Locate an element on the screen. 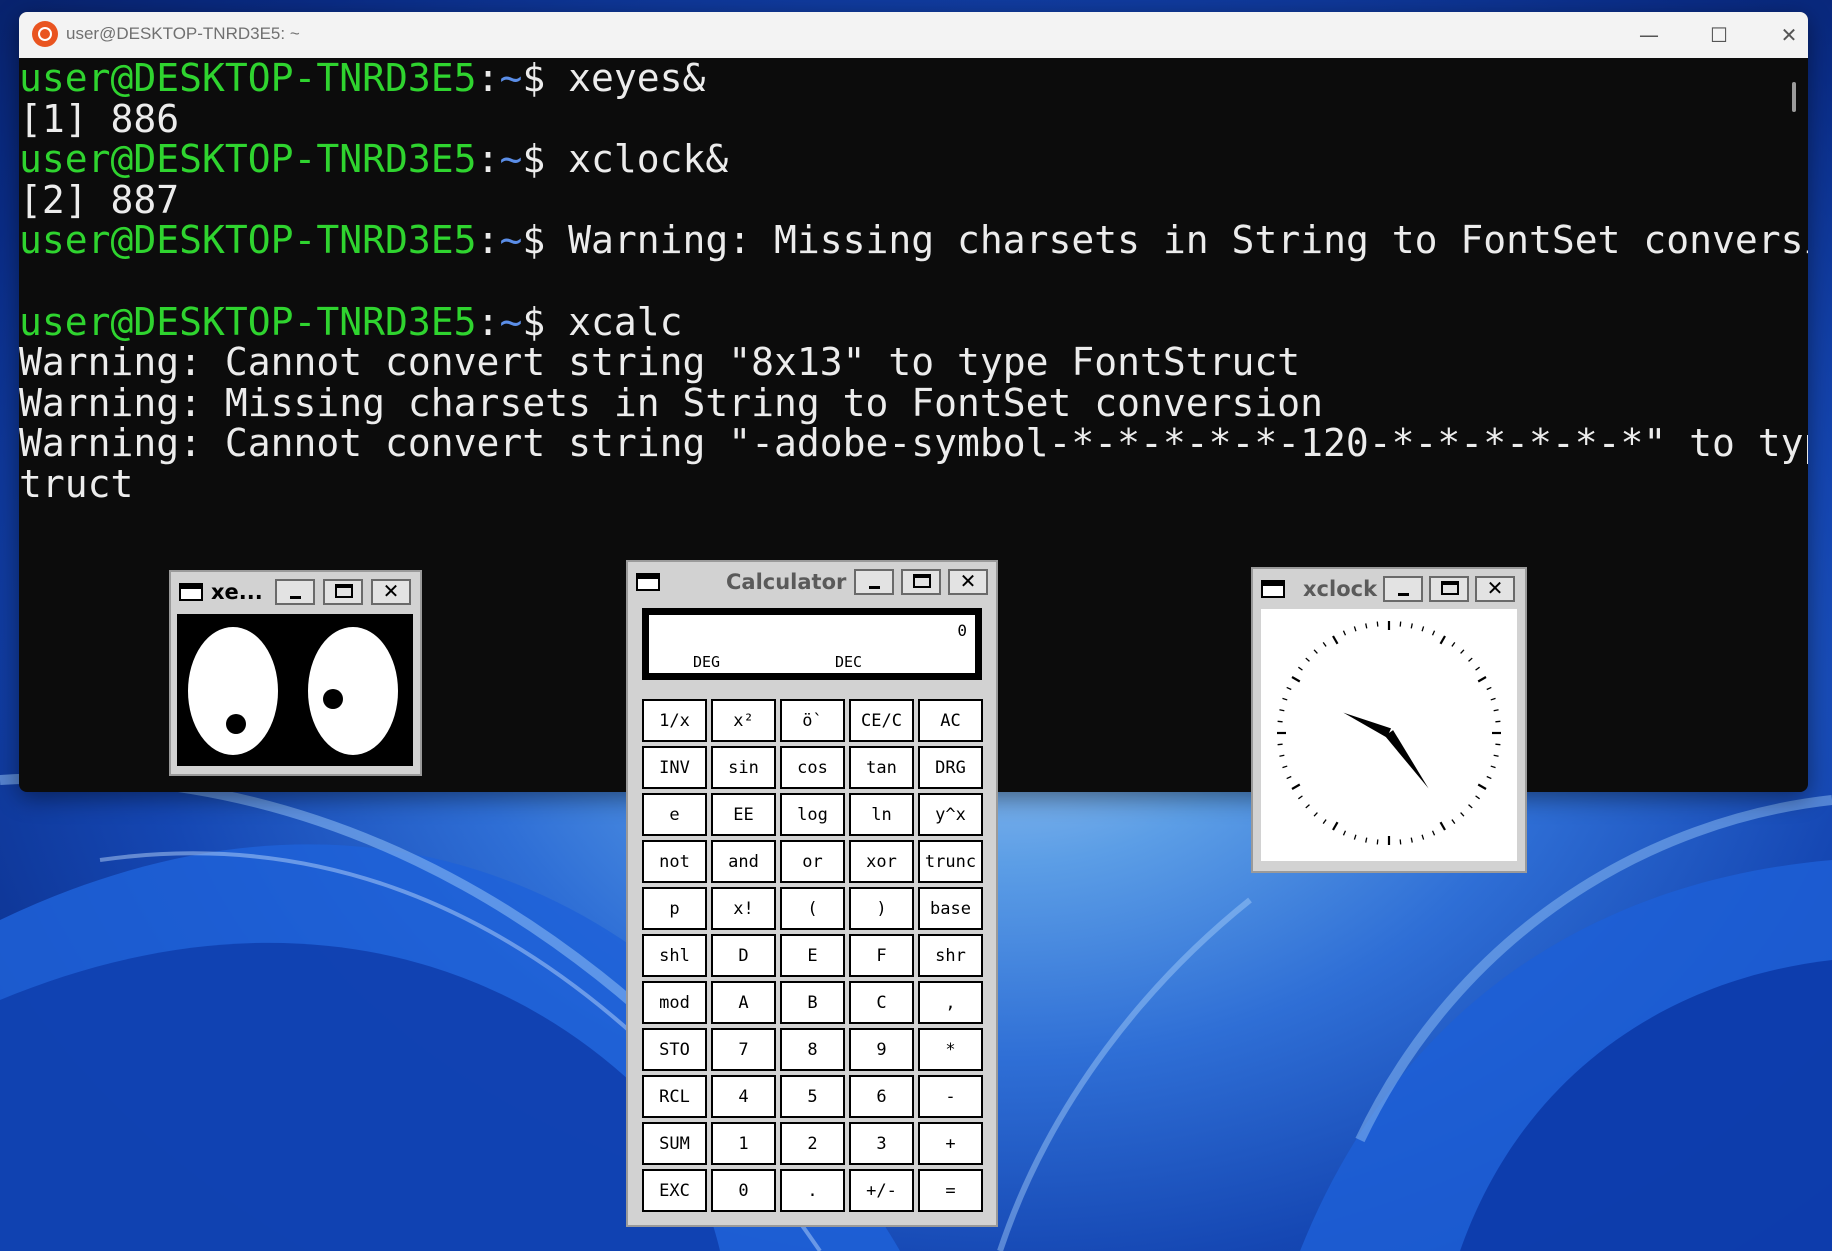  calc-key: 7 is located at coordinates (743, 1049).